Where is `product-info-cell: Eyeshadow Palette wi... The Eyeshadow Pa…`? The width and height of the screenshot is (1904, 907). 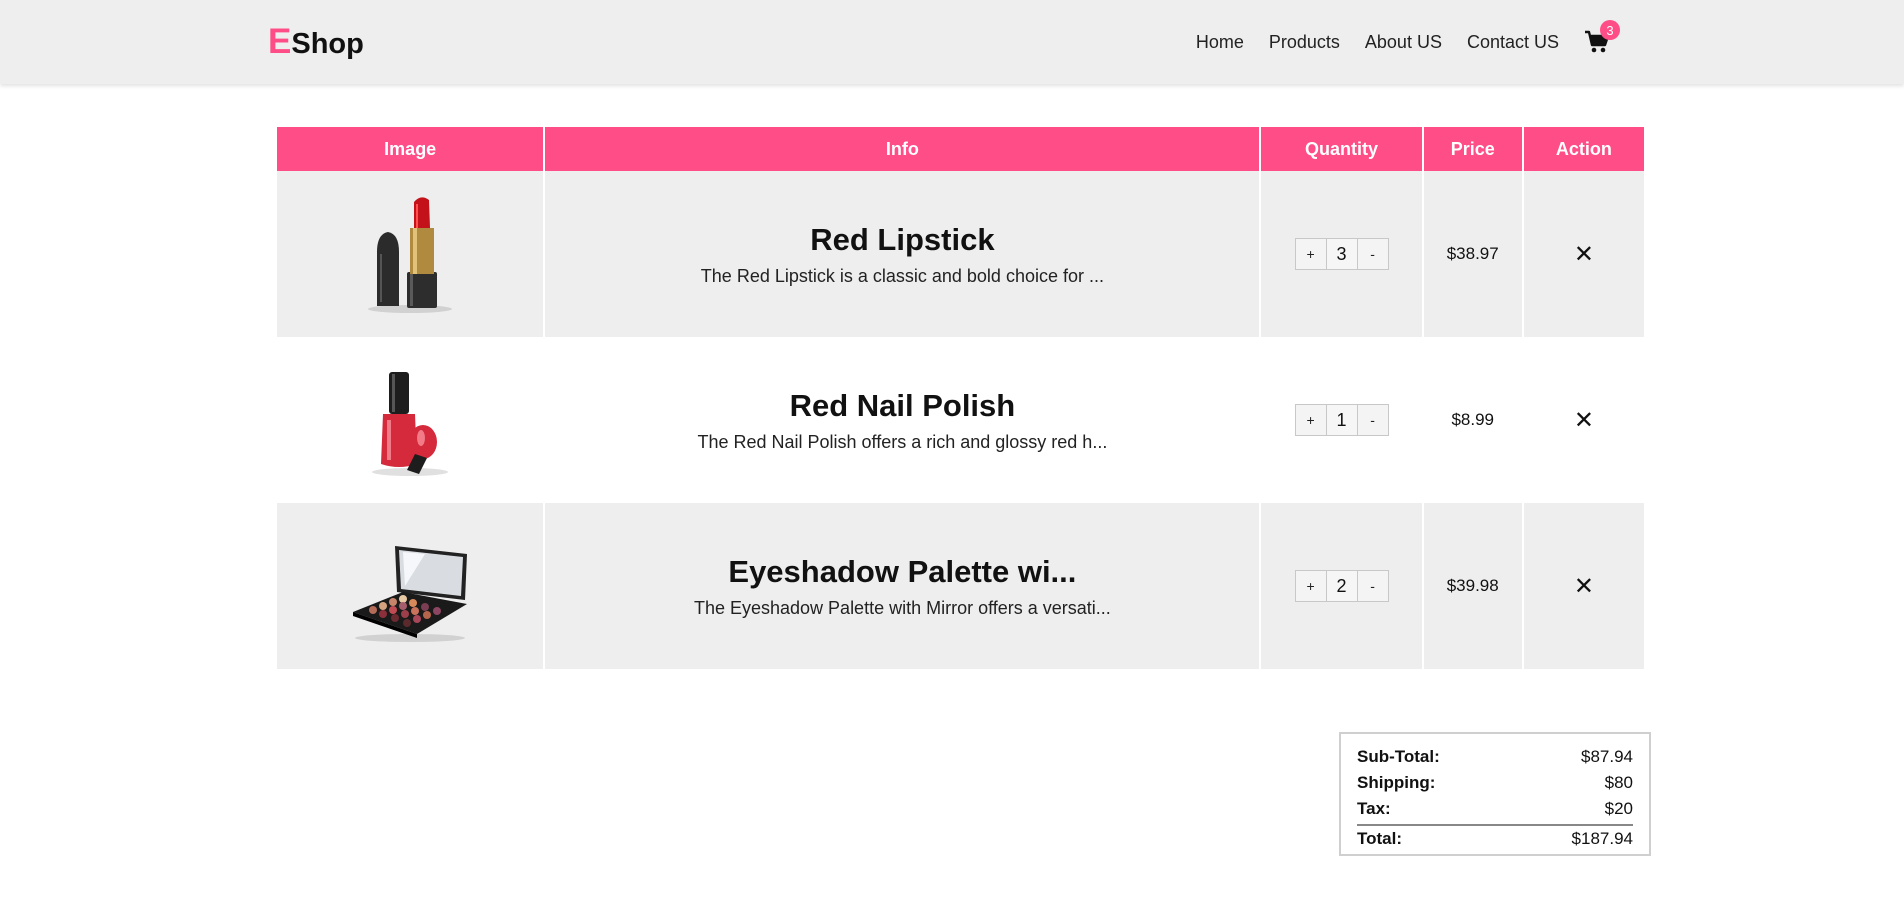 product-info-cell: Eyeshadow Palette wi... The Eyeshadow Pa… is located at coordinates (901, 586).